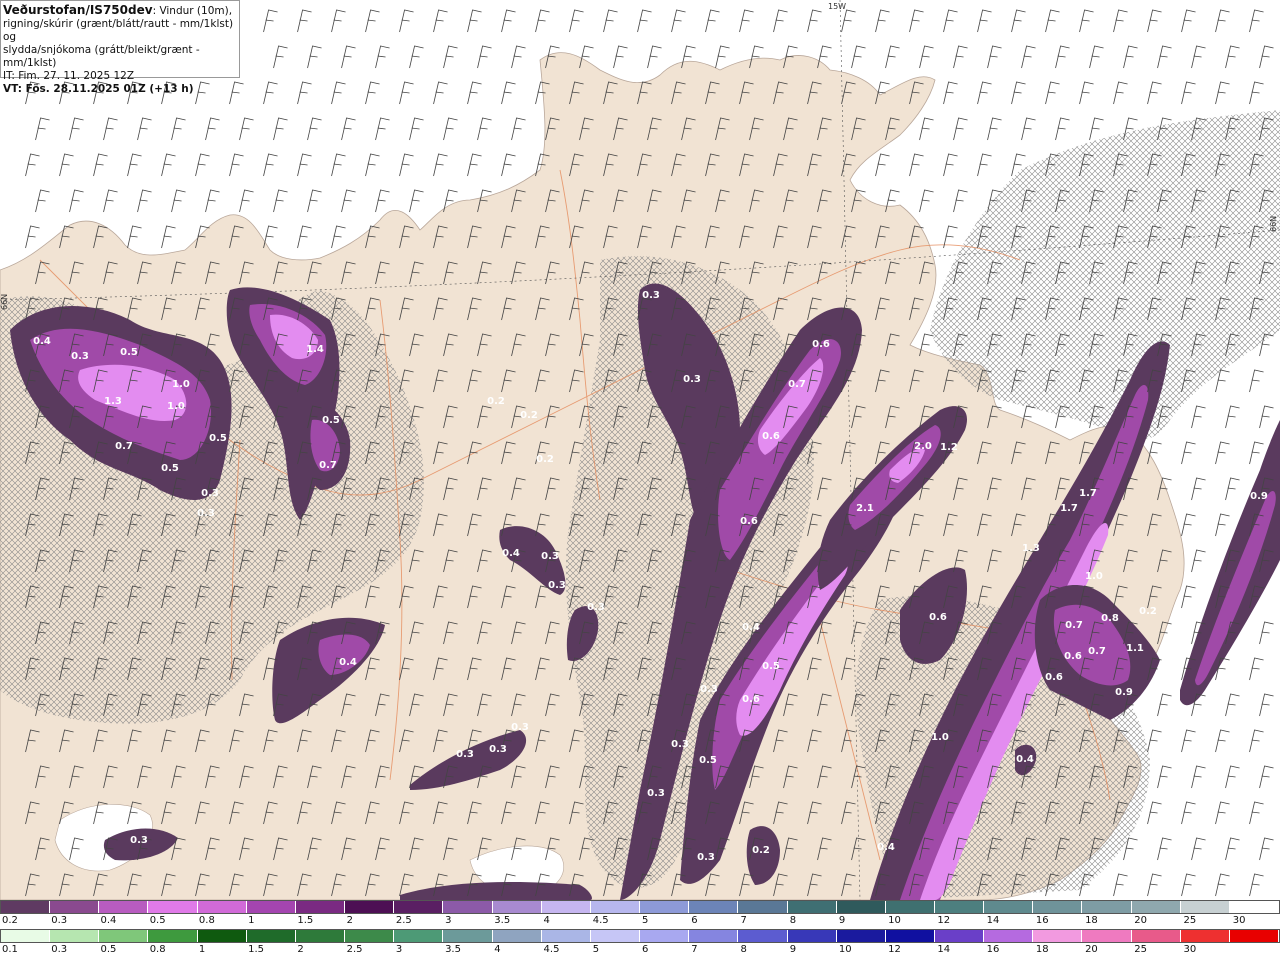 The width and height of the screenshot is (1280, 958). Describe the element at coordinates (354, 949) in the screenshot. I see `scale-label: 2.5` at that location.